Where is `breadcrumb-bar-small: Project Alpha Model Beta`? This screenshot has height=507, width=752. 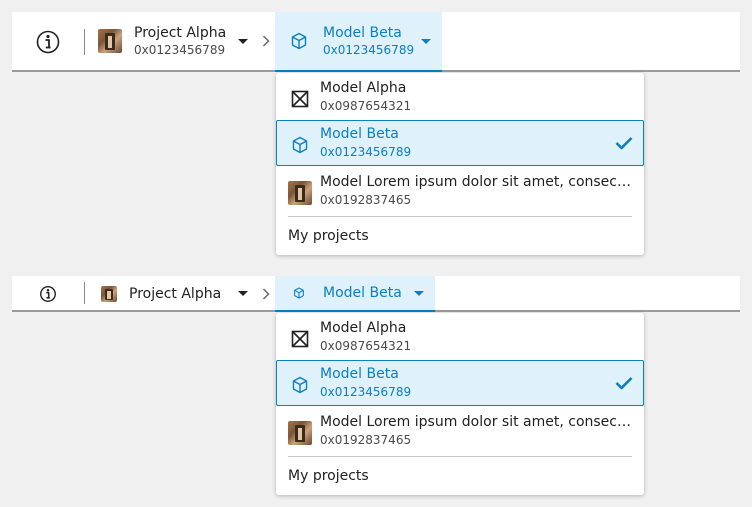
breadcrumb-bar-small: Project Alpha Model Beta is located at coordinates (376, 294).